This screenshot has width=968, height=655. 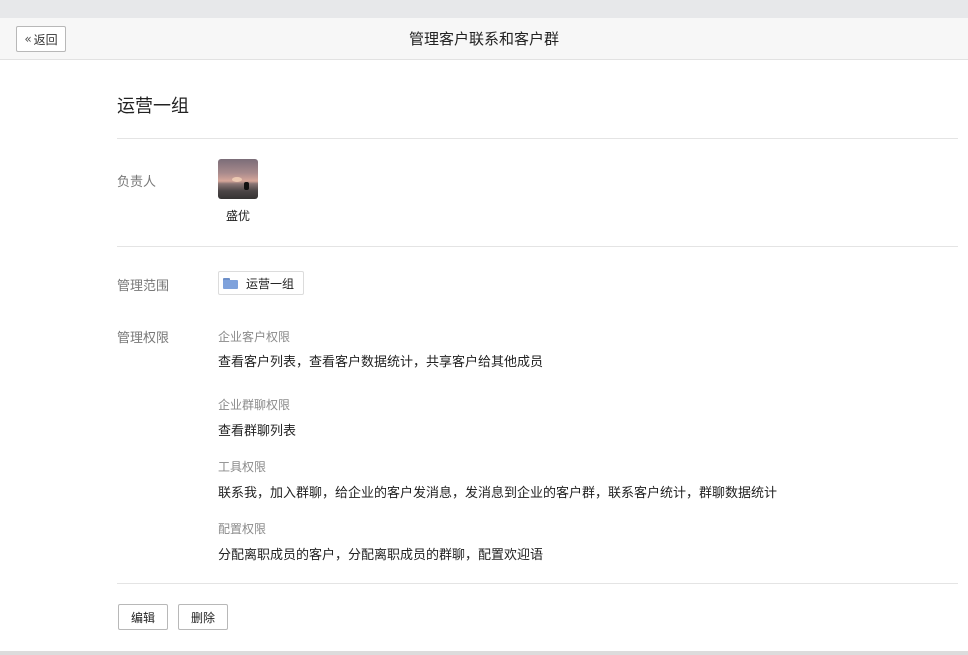 What do you see at coordinates (381, 555) in the screenshot?
I see `permission-section-value: 分配离职成员的客户，分配离职成员的群聊，配置欢迎语` at bounding box center [381, 555].